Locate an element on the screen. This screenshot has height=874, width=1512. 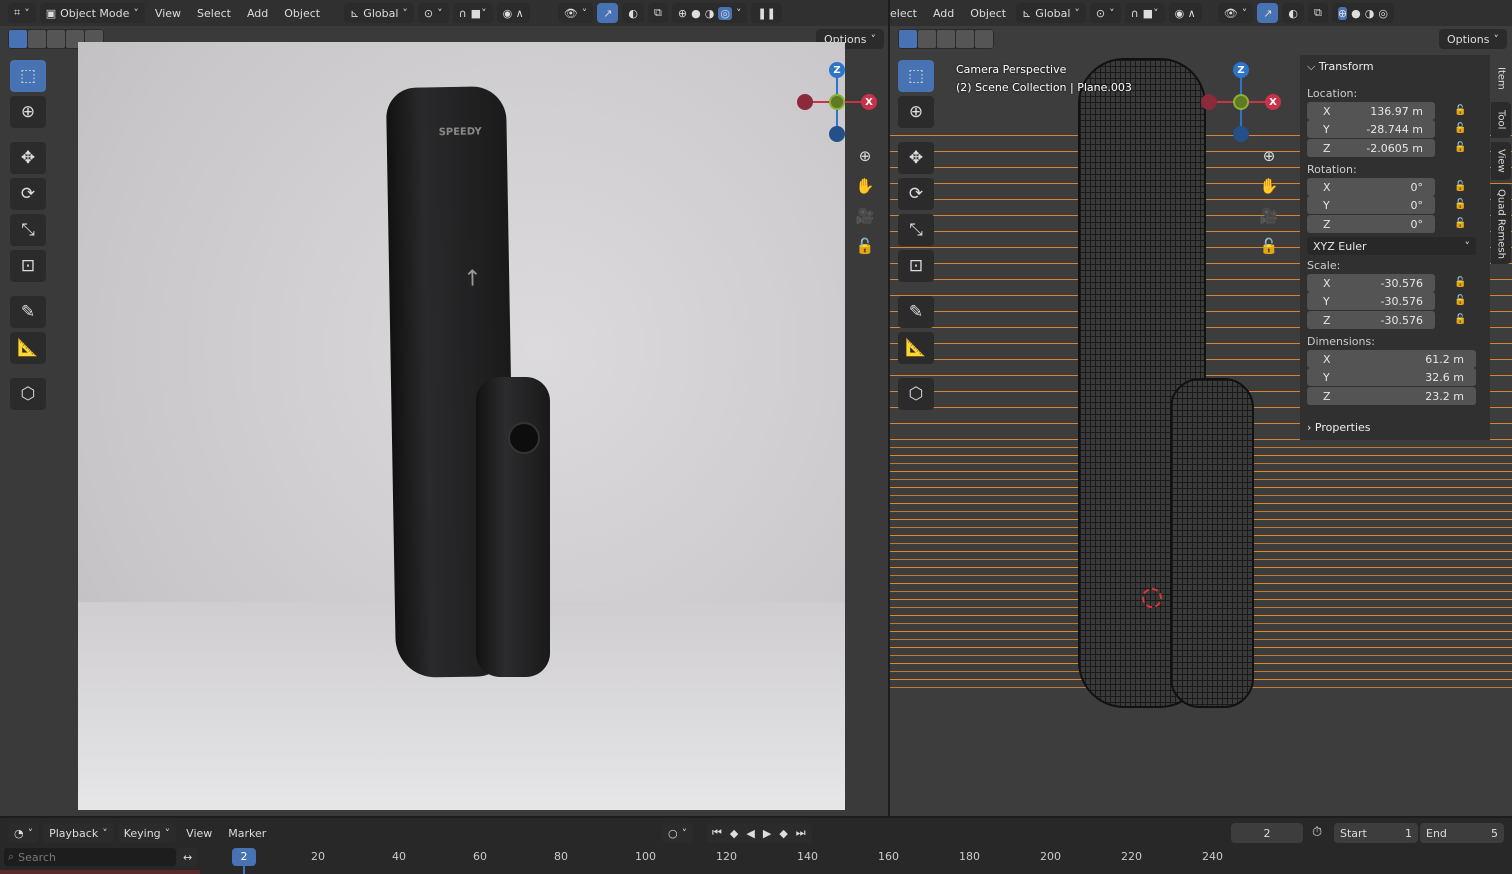
dimensions-y-field: Y 32.6 m is located at coordinates (1391, 377).